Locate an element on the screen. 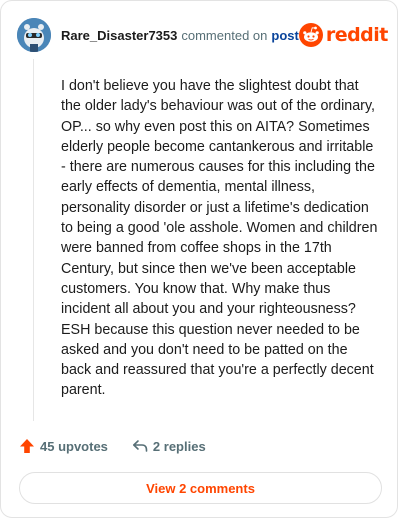 Image resolution: width=400 pixels, height=520 pixels. reddit-logo: reddit is located at coordinates (343, 35).